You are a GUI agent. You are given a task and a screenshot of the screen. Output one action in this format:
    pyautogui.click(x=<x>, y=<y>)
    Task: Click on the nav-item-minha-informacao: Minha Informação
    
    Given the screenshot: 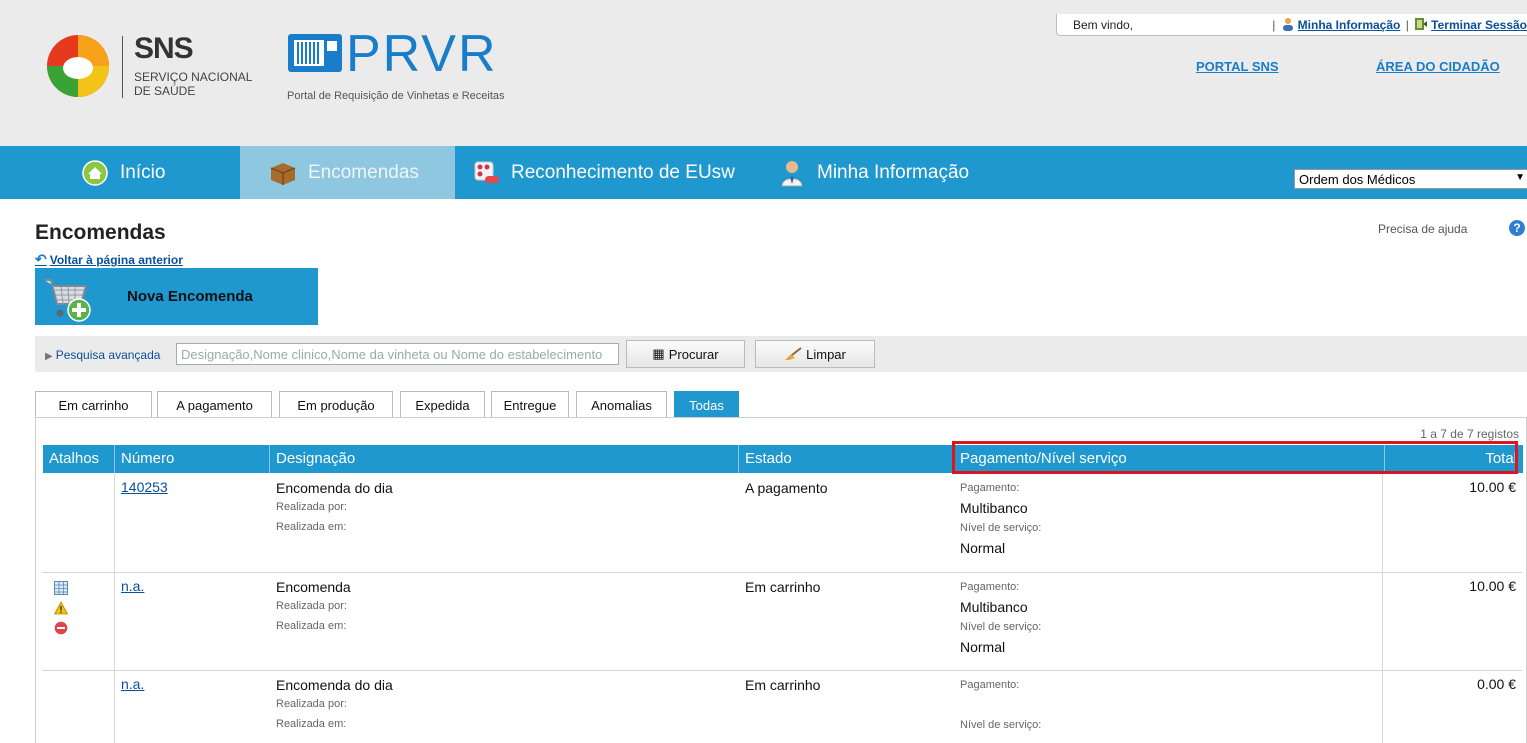 What is the action you would take?
    pyautogui.click(x=887, y=172)
    